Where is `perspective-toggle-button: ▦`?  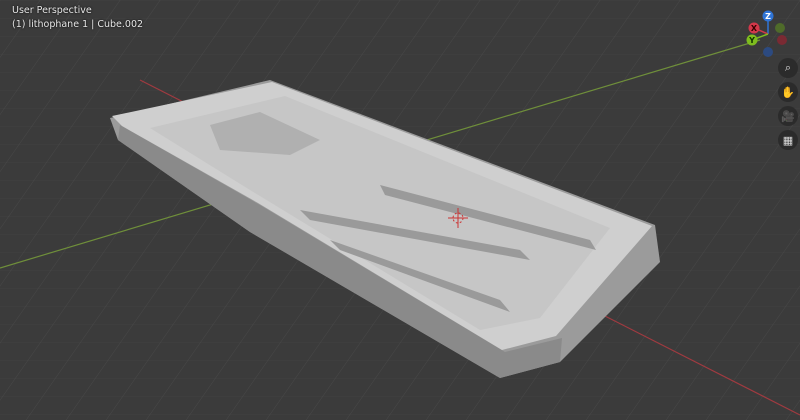
perspective-toggle-button: ▦ is located at coordinates (788, 140).